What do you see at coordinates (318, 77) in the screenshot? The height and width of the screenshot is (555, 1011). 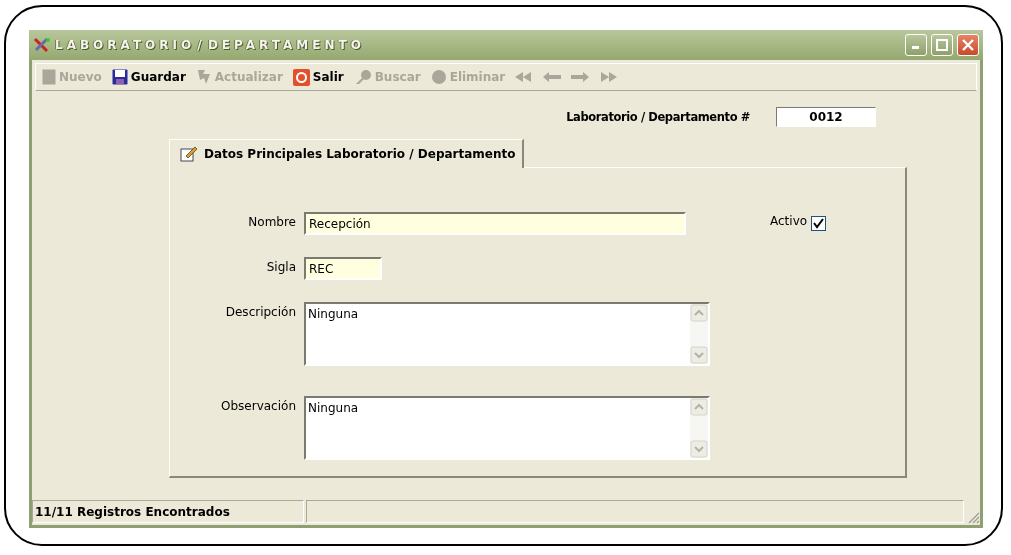 I see `toolbar-button: Salir` at bounding box center [318, 77].